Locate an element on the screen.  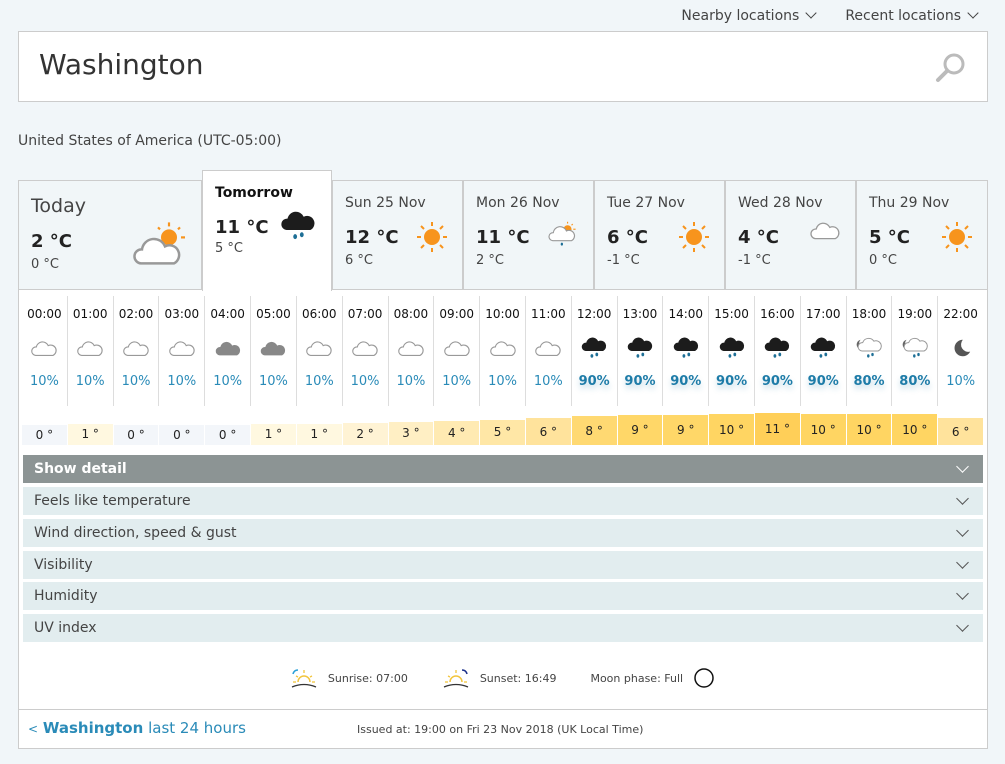
day-tab-2: Sun 25 Nov 12 °C 6 °C is located at coordinates (397, 235).